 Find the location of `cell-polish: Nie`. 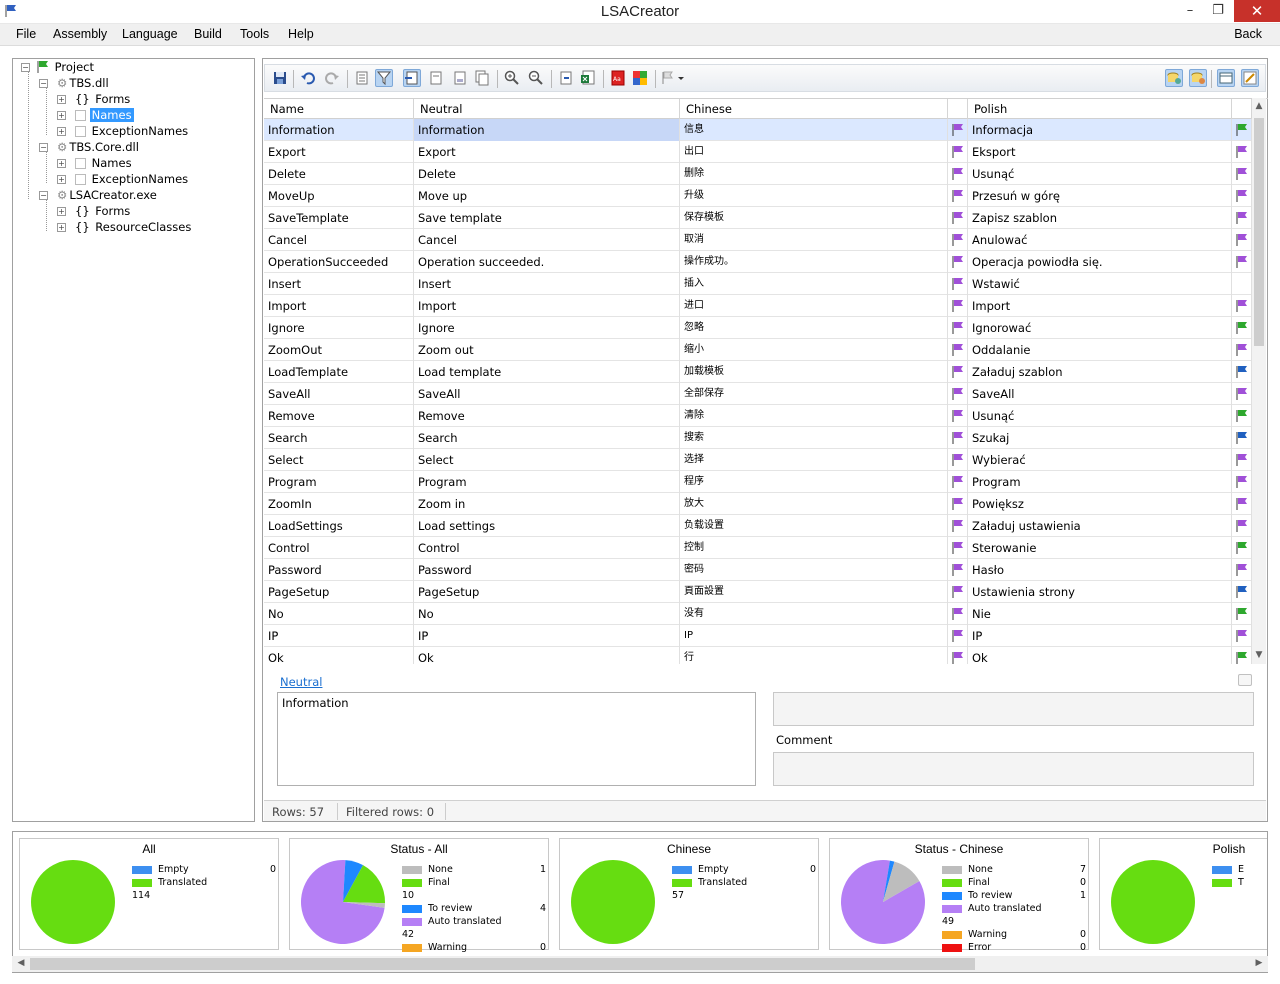

cell-polish: Nie is located at coordinates (1100, 614).